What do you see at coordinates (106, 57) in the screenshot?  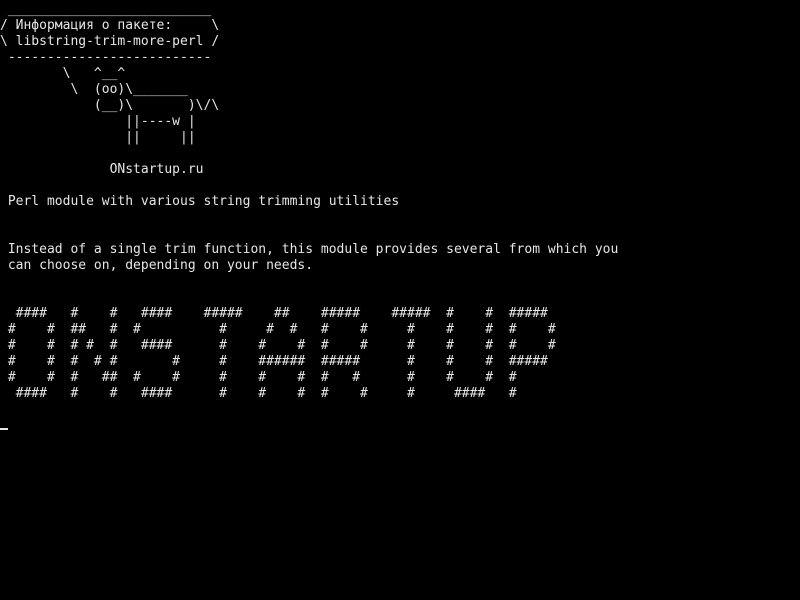 I see `speech-bubble-bottom: --------------------------` at bounding box center [106, 57].